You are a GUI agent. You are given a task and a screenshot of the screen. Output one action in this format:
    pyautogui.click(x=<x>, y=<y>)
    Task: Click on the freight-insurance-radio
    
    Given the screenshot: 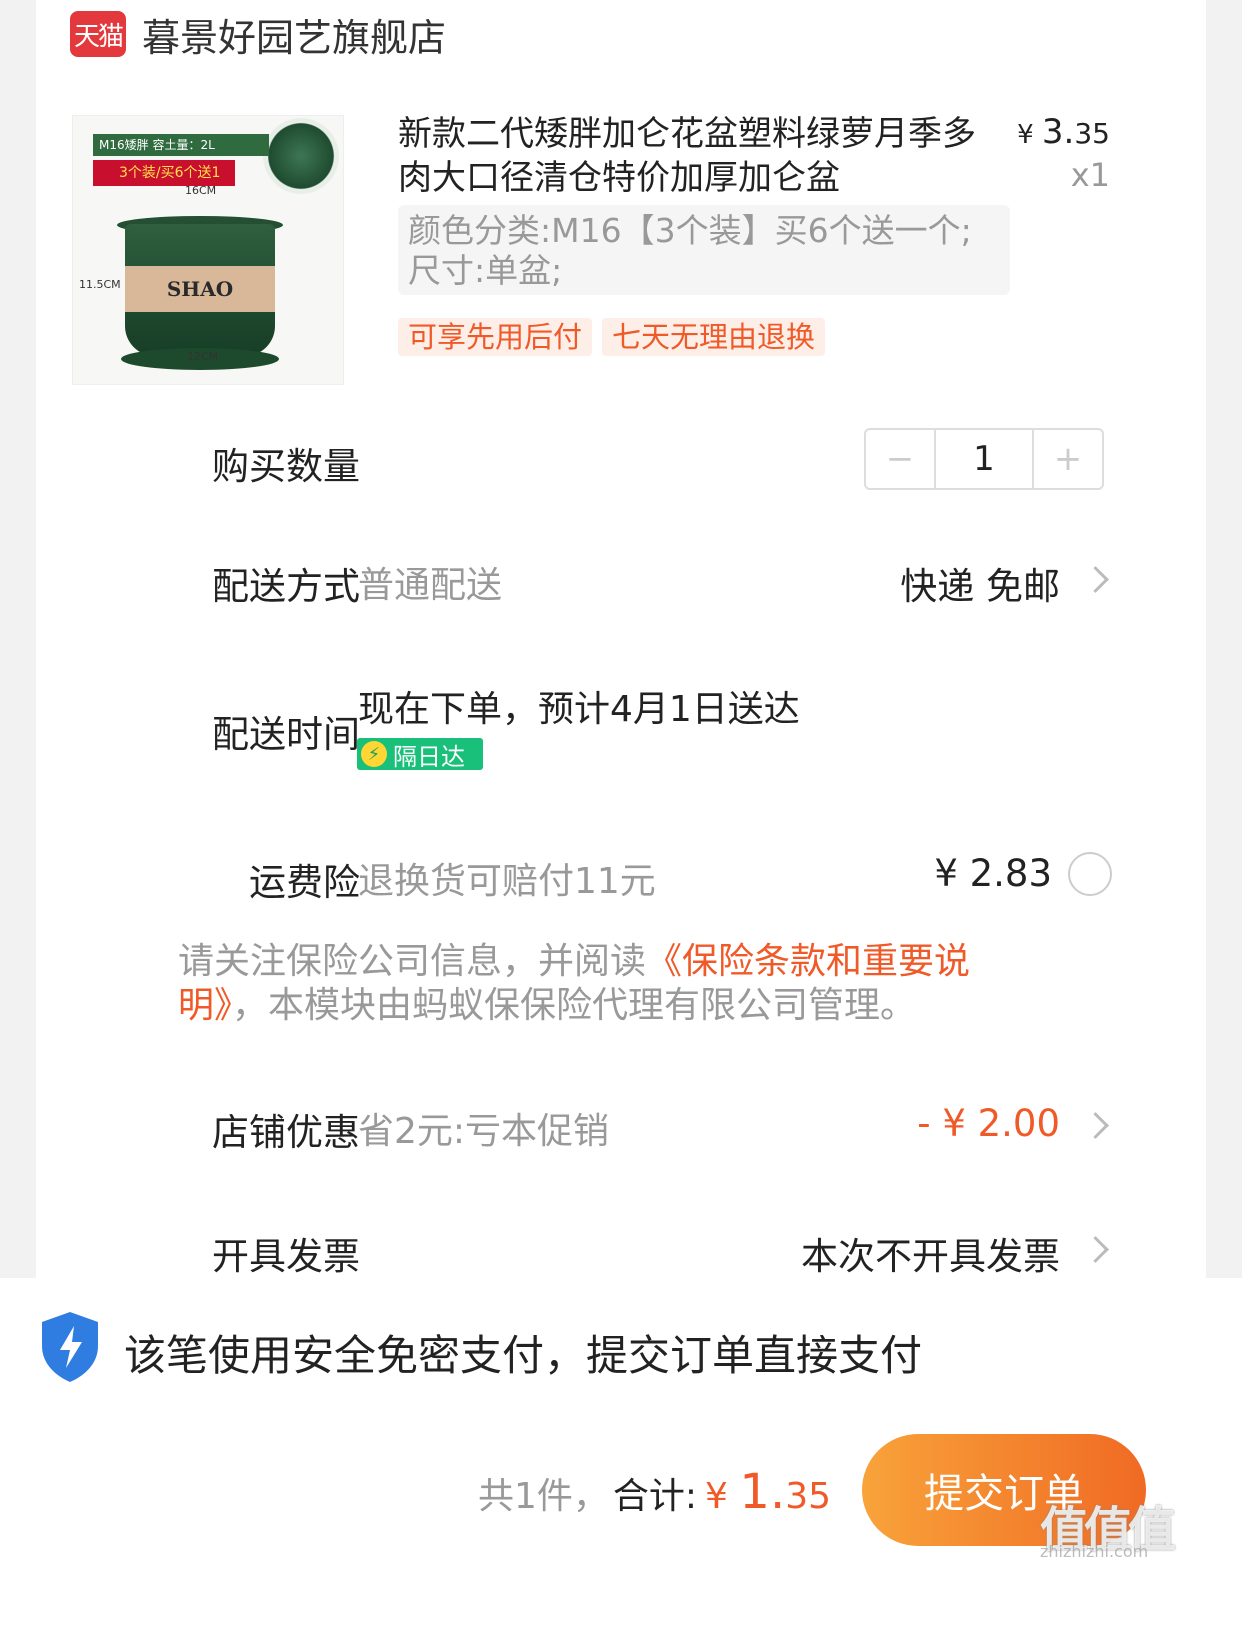 What is the action you would take?
    pyautogui.click(x=1090, y=874)
    